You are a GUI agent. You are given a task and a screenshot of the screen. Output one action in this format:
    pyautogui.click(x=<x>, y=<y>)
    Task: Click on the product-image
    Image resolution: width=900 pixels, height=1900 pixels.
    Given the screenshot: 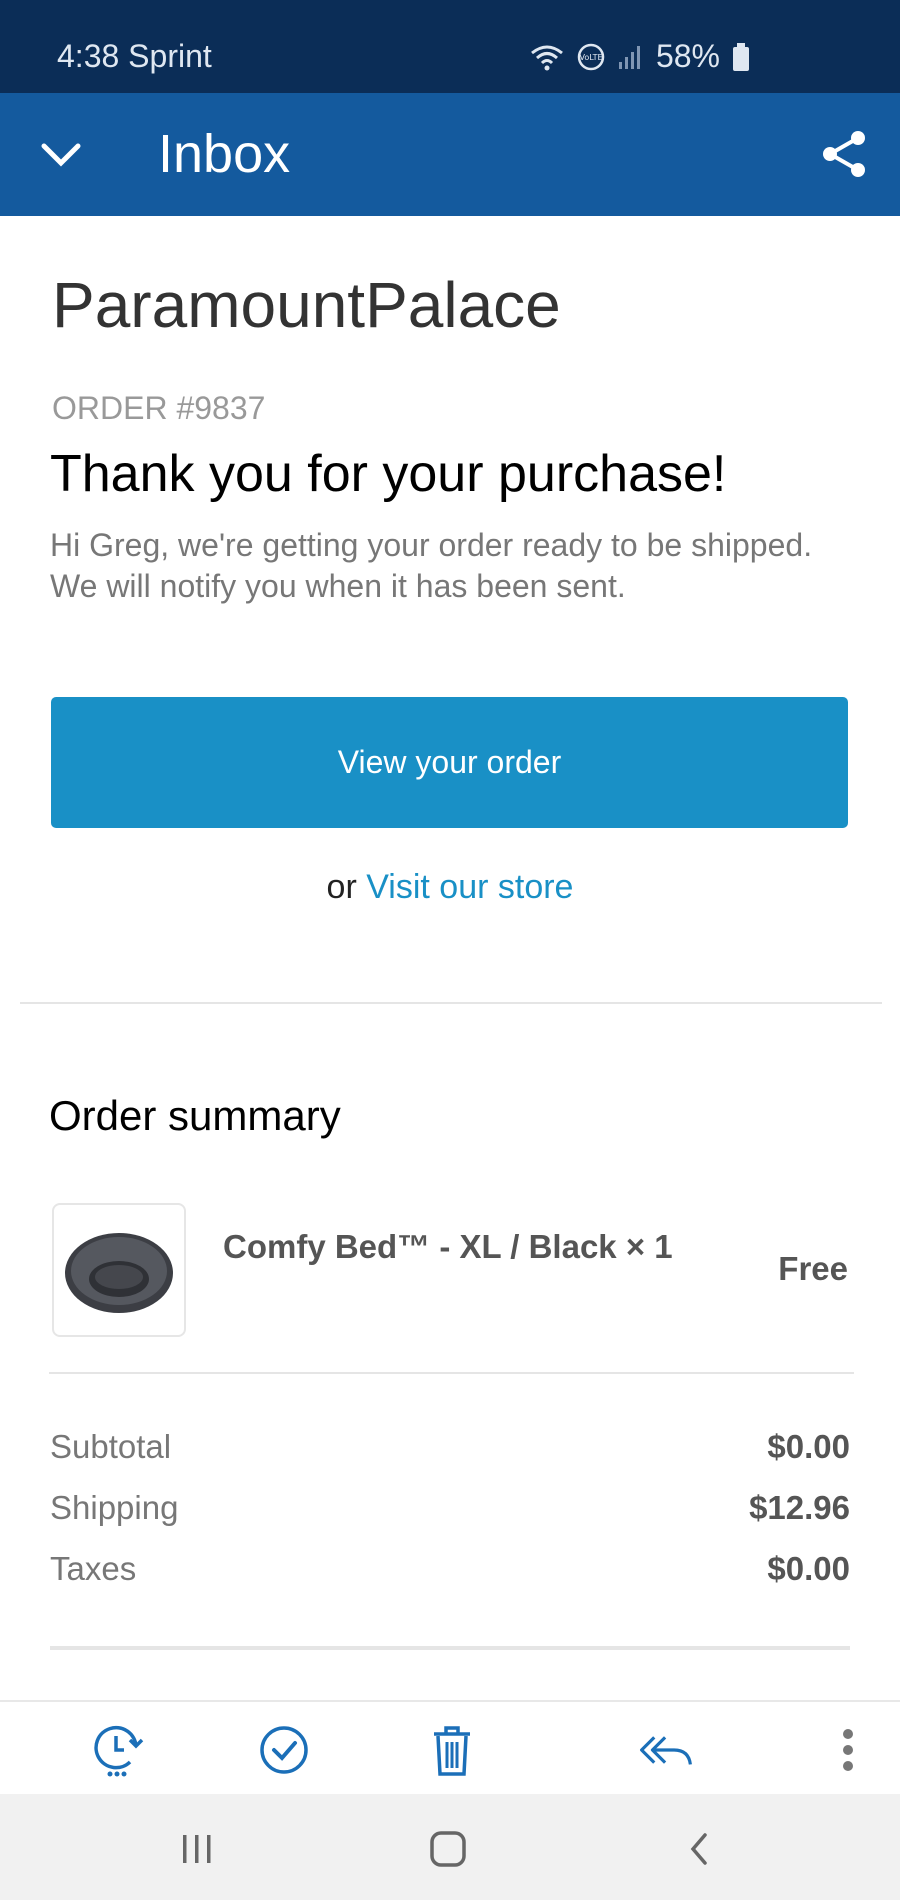 What is the action you would take?
    pyautogui.click(x=119, y=1270)
    